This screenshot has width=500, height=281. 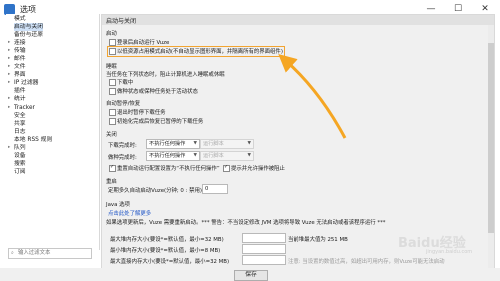 I want to click on download-complete-dropdown: 不执行任何操作 ▼, so click(x=173, y=144).